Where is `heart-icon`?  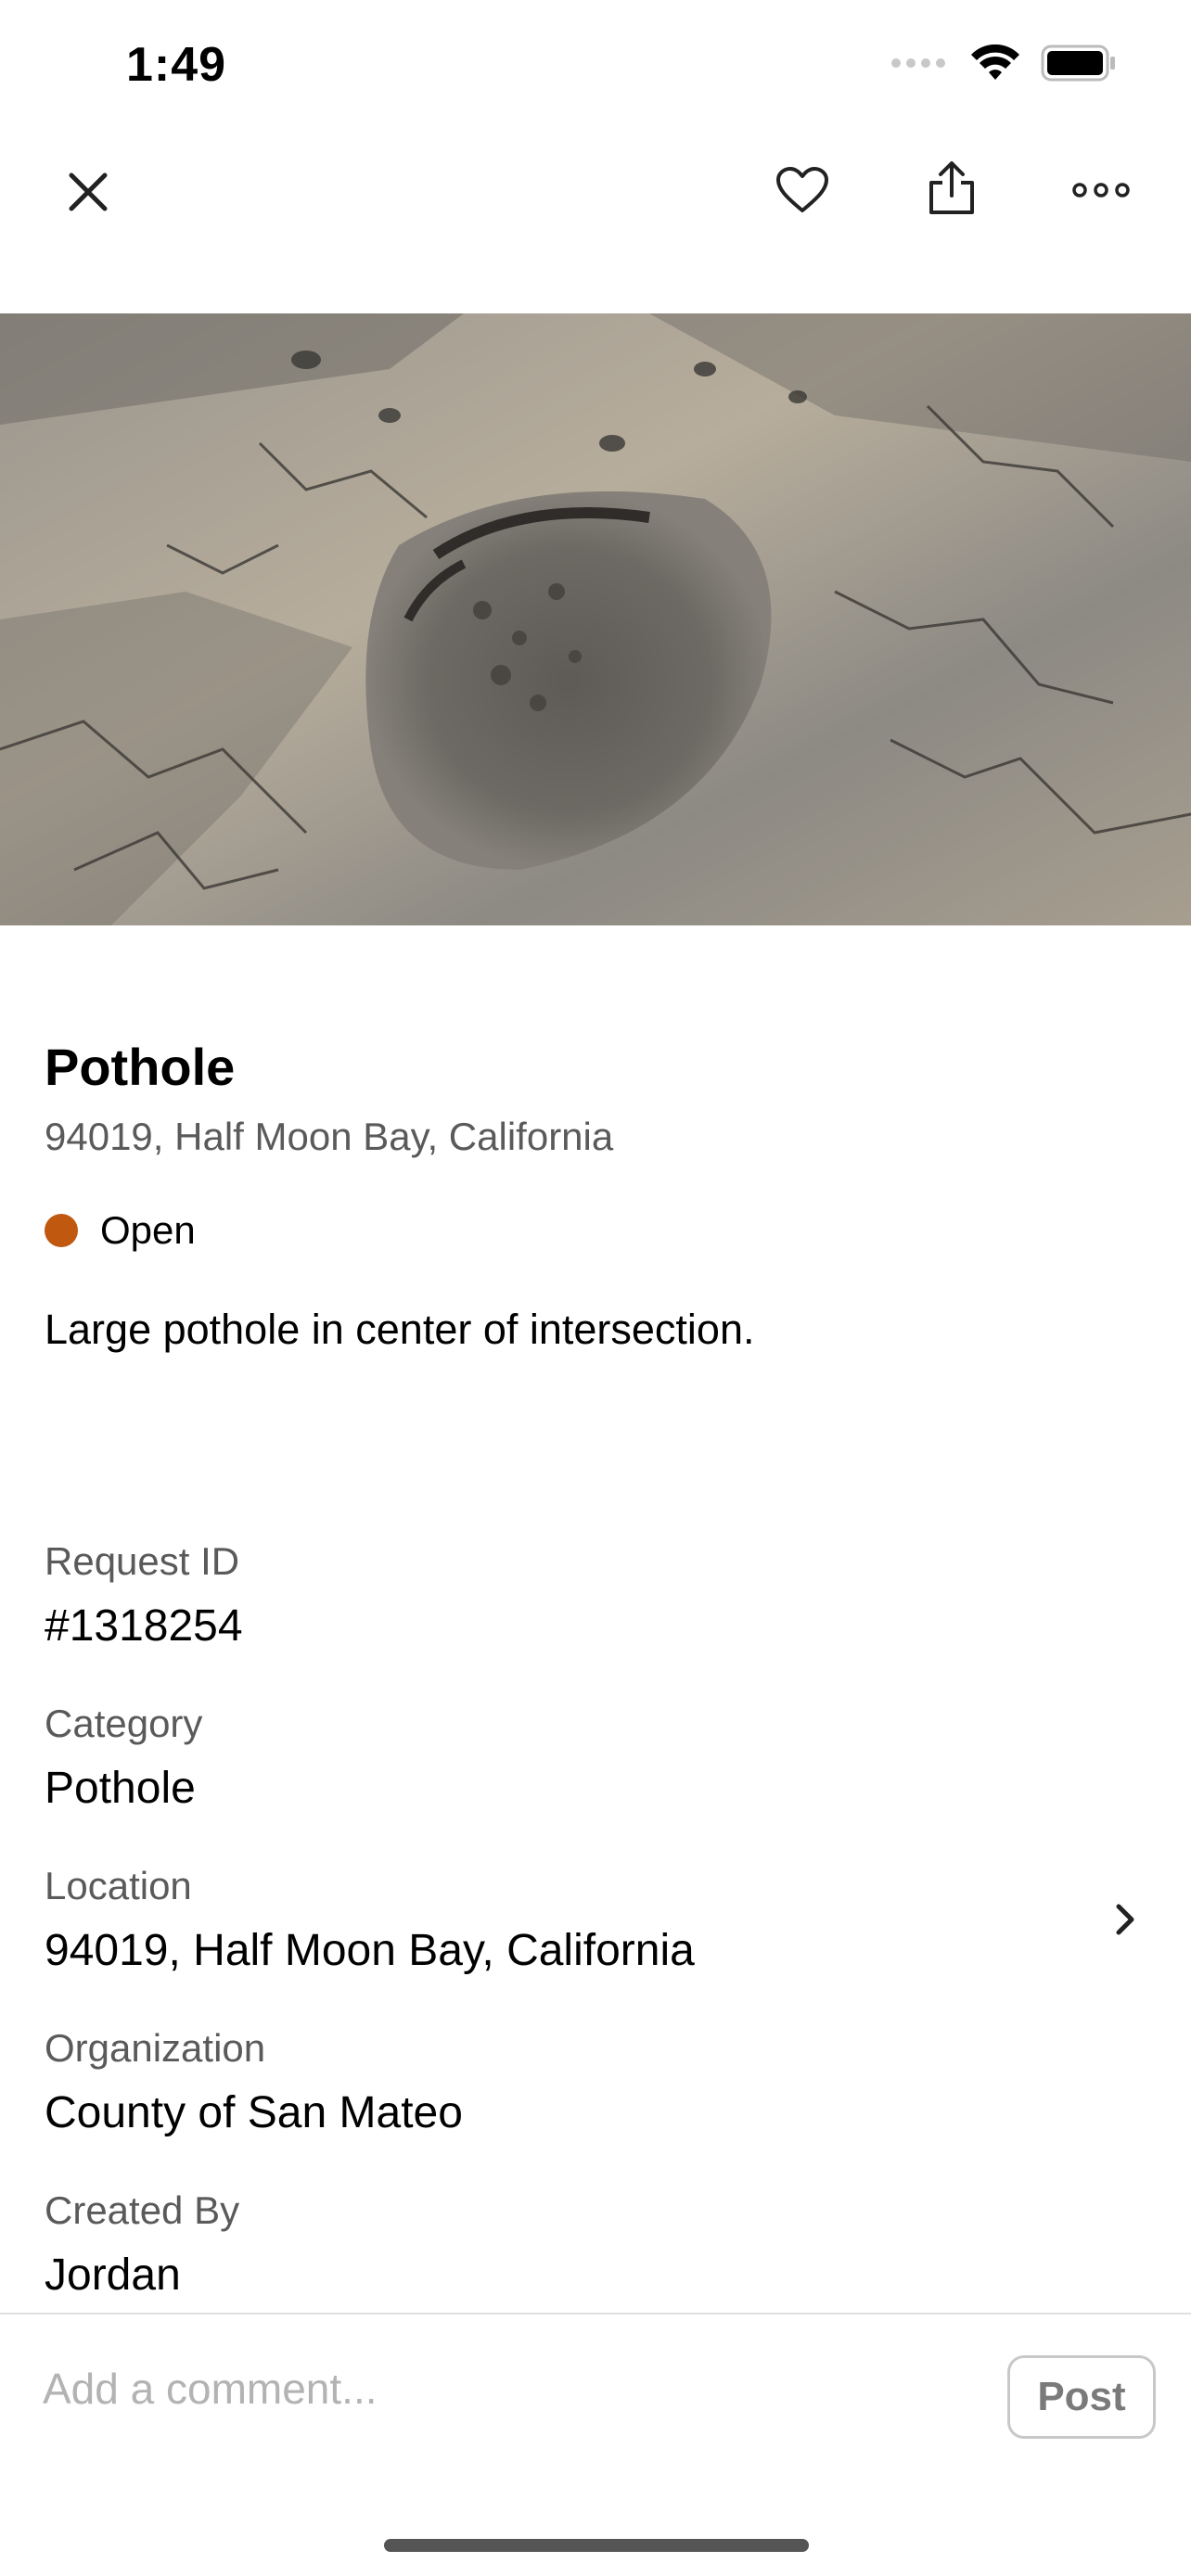
heart-icon is located at coordinates (802, 190).